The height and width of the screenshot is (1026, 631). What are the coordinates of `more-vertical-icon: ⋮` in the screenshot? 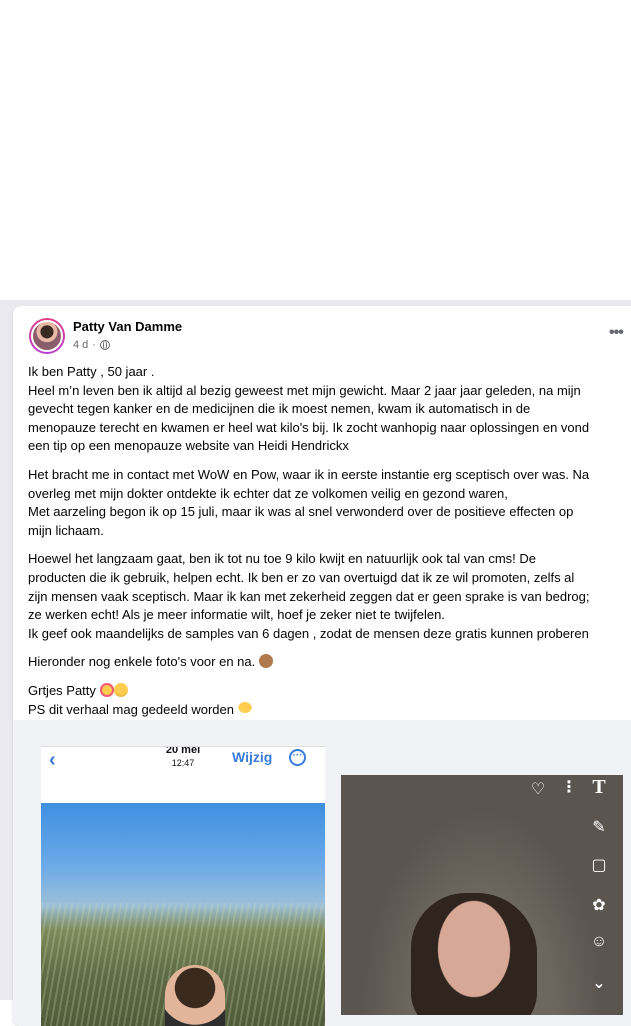 It's located at (569, 787).